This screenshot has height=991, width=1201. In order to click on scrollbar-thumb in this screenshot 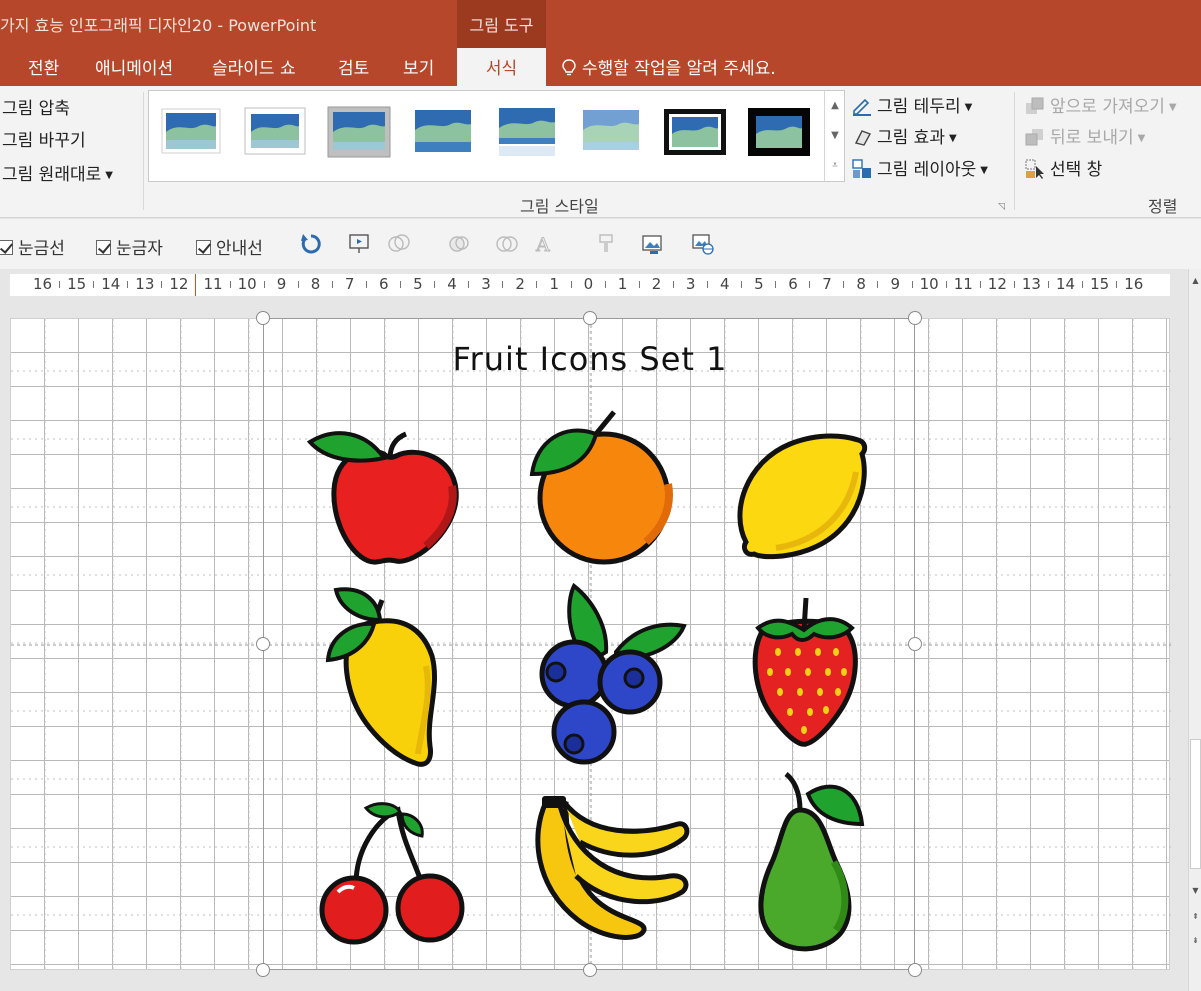, I will do `click(1195, 804)`.